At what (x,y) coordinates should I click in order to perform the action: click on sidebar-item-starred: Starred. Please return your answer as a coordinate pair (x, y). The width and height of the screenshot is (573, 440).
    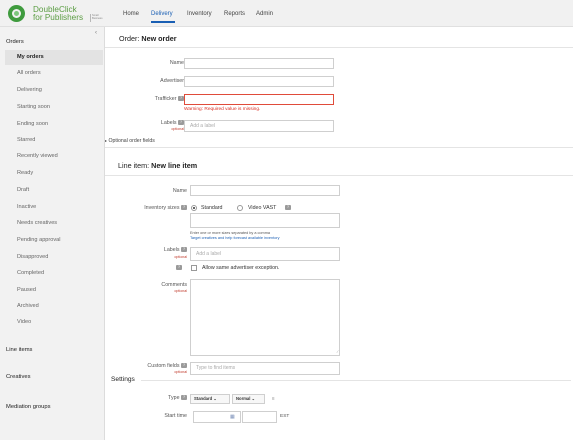
    Looking at the image, I should click on (54, 140).